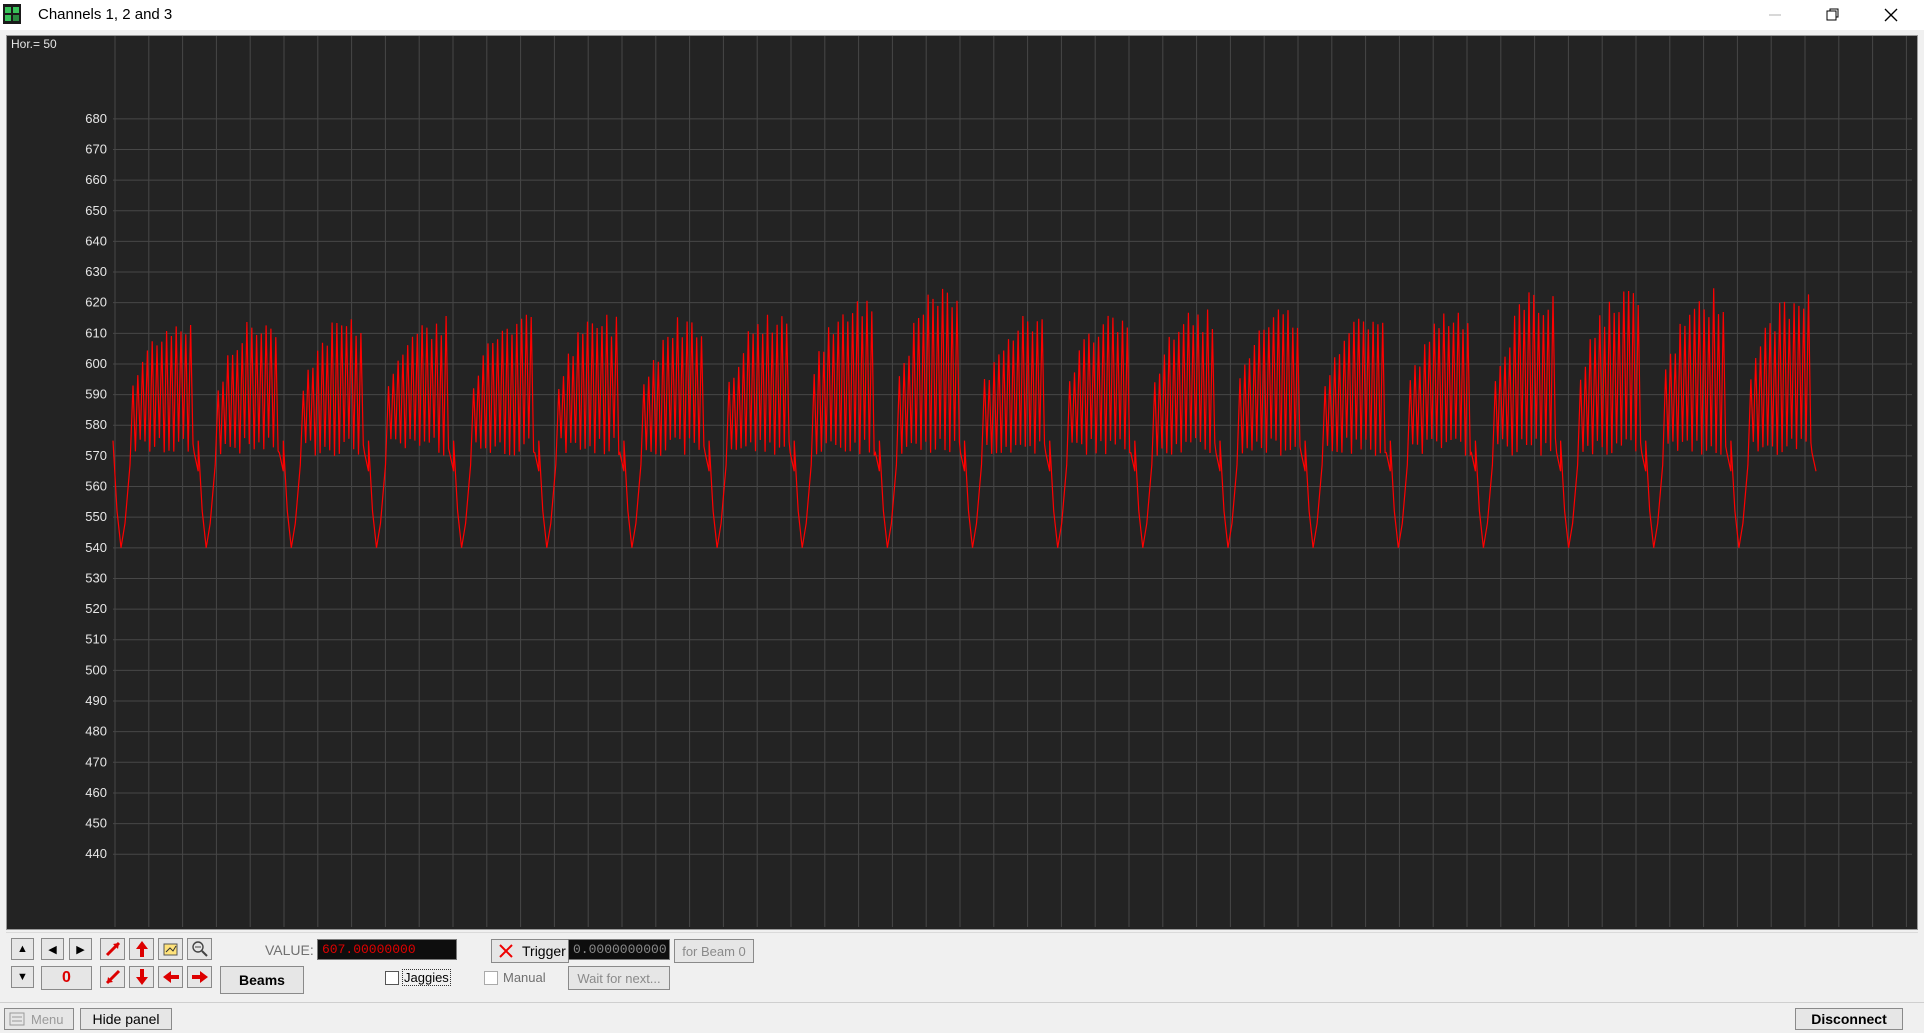  Describe the element at coordinates (962, 1017) in the screenshot. I see `status-bar: Menu Hide panel Disconnect` at that location.